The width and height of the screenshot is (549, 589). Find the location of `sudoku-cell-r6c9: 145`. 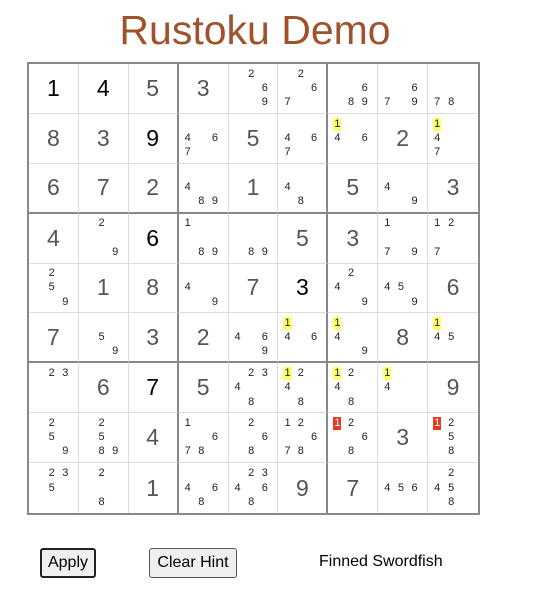

sudoku-cell-r6c9: 145 is located at coordinates (453, 338).